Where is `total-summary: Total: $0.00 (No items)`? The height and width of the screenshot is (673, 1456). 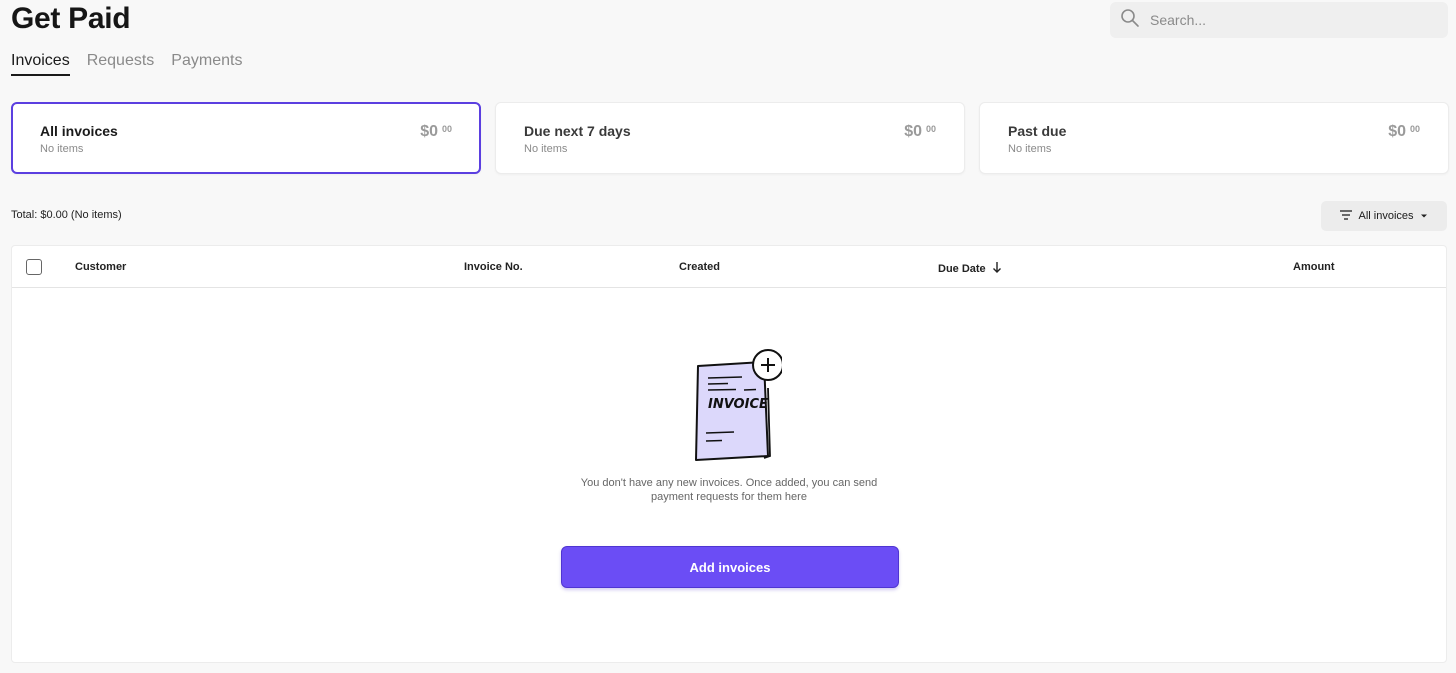 total-summary: Total: $0.00 (No items) is located at coordinates (66, 215).